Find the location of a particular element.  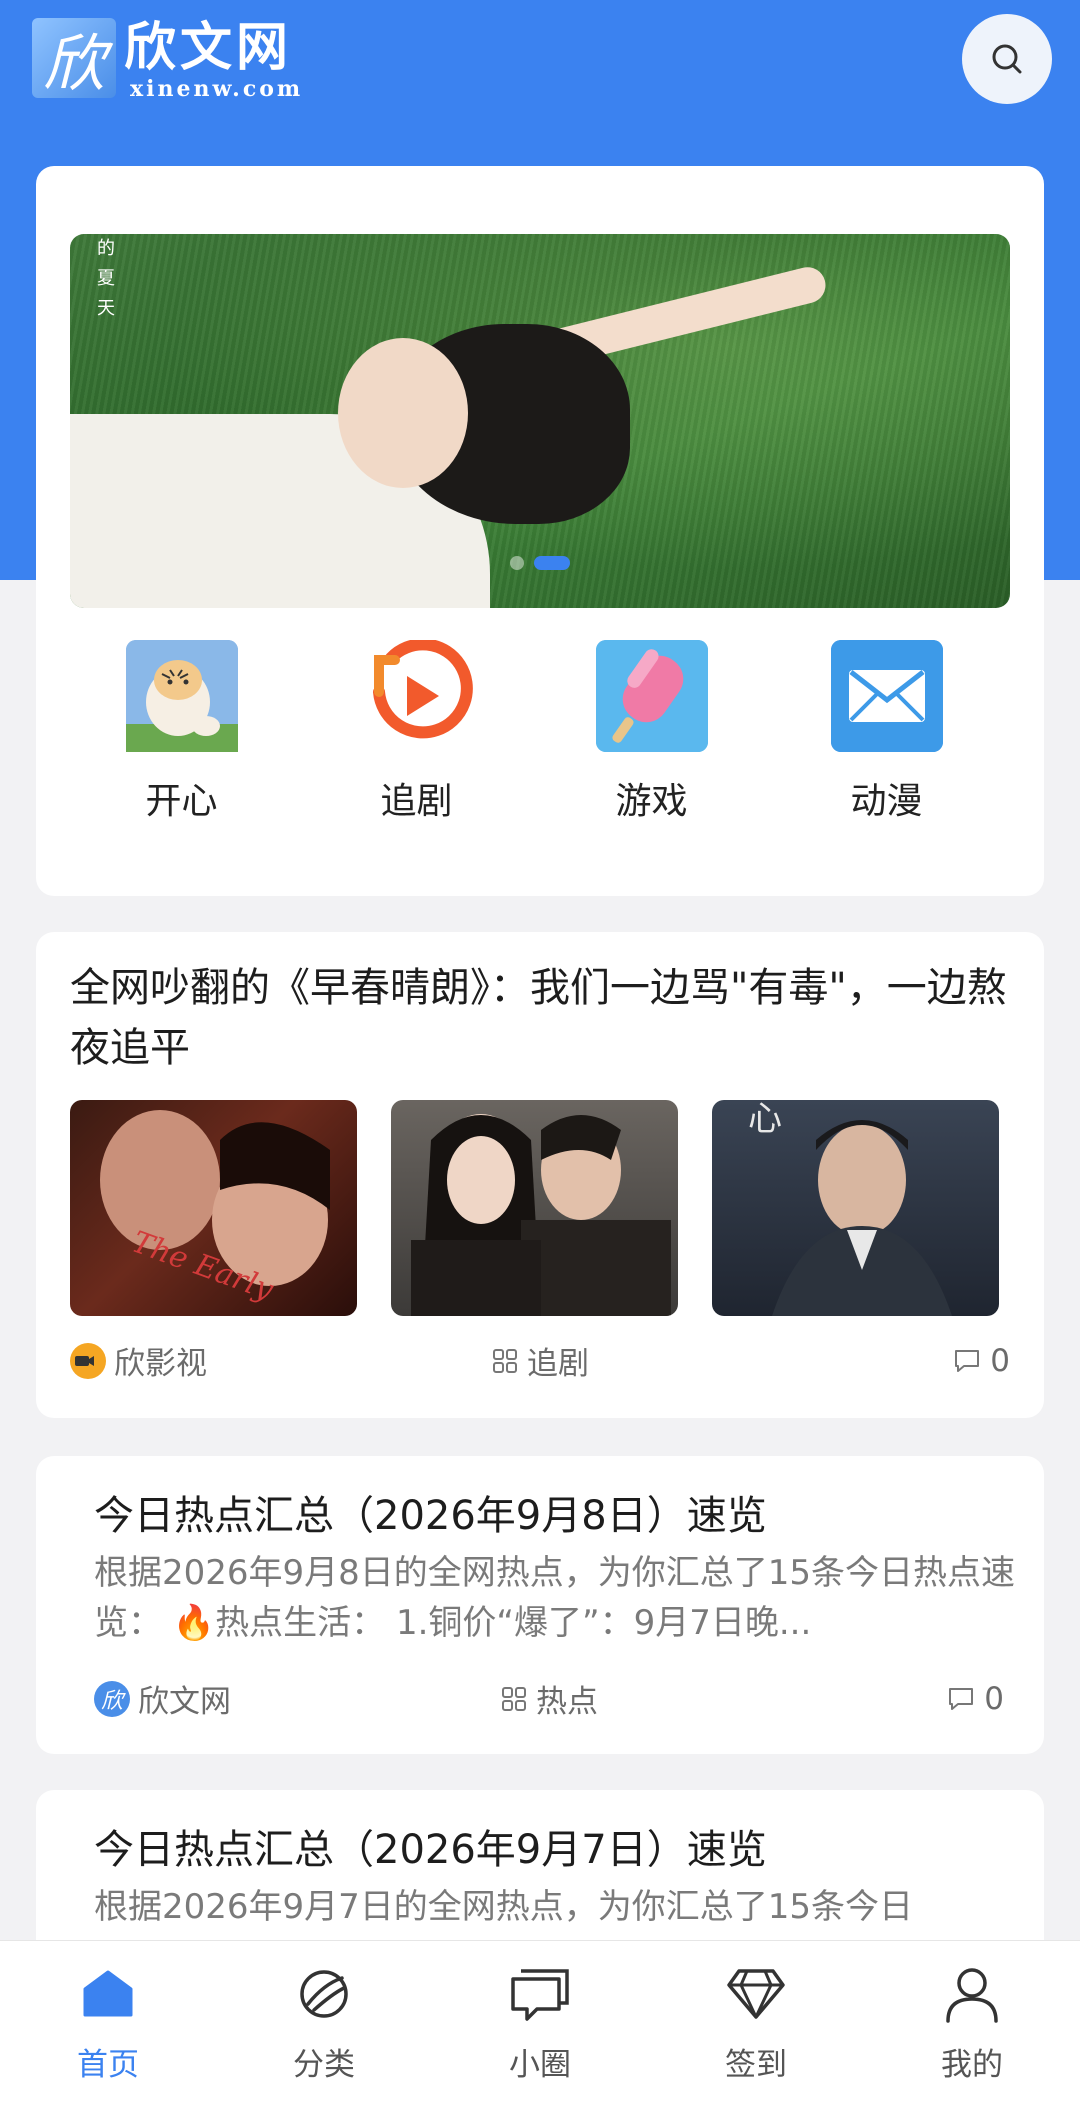

article-category: 追剧 is located at coordinates (539, 1360).